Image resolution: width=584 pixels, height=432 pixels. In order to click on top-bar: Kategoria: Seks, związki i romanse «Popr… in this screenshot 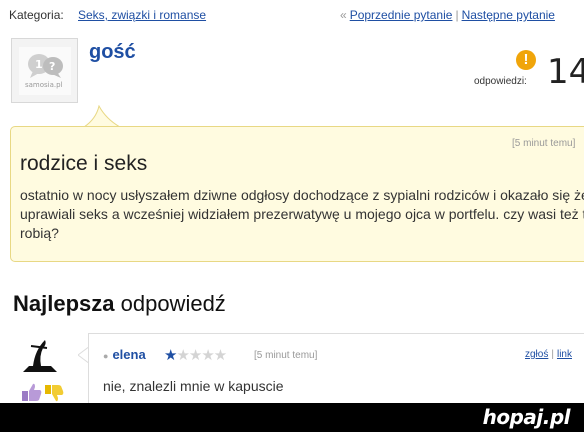, I will do `click(292, 16)`.